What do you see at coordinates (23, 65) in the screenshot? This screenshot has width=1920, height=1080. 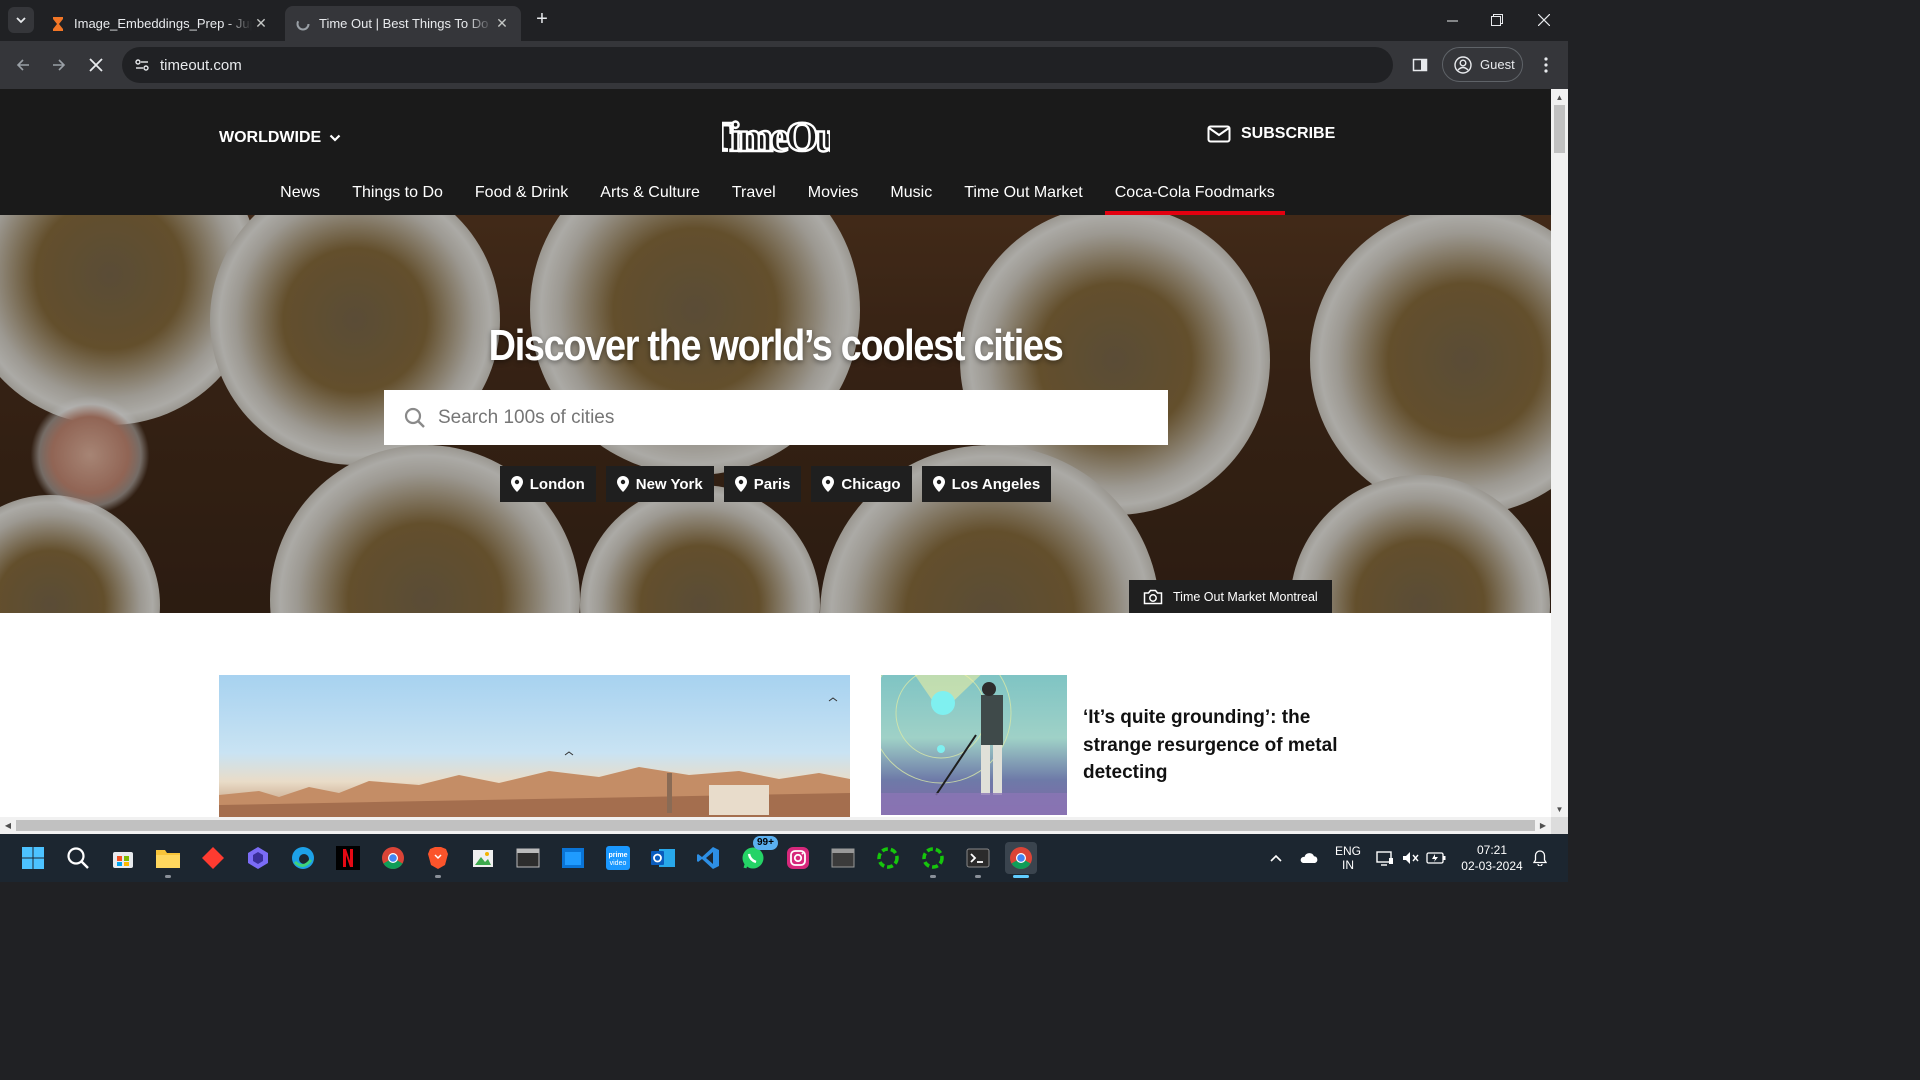 I see `back-button` at bounding box center [23, 65].